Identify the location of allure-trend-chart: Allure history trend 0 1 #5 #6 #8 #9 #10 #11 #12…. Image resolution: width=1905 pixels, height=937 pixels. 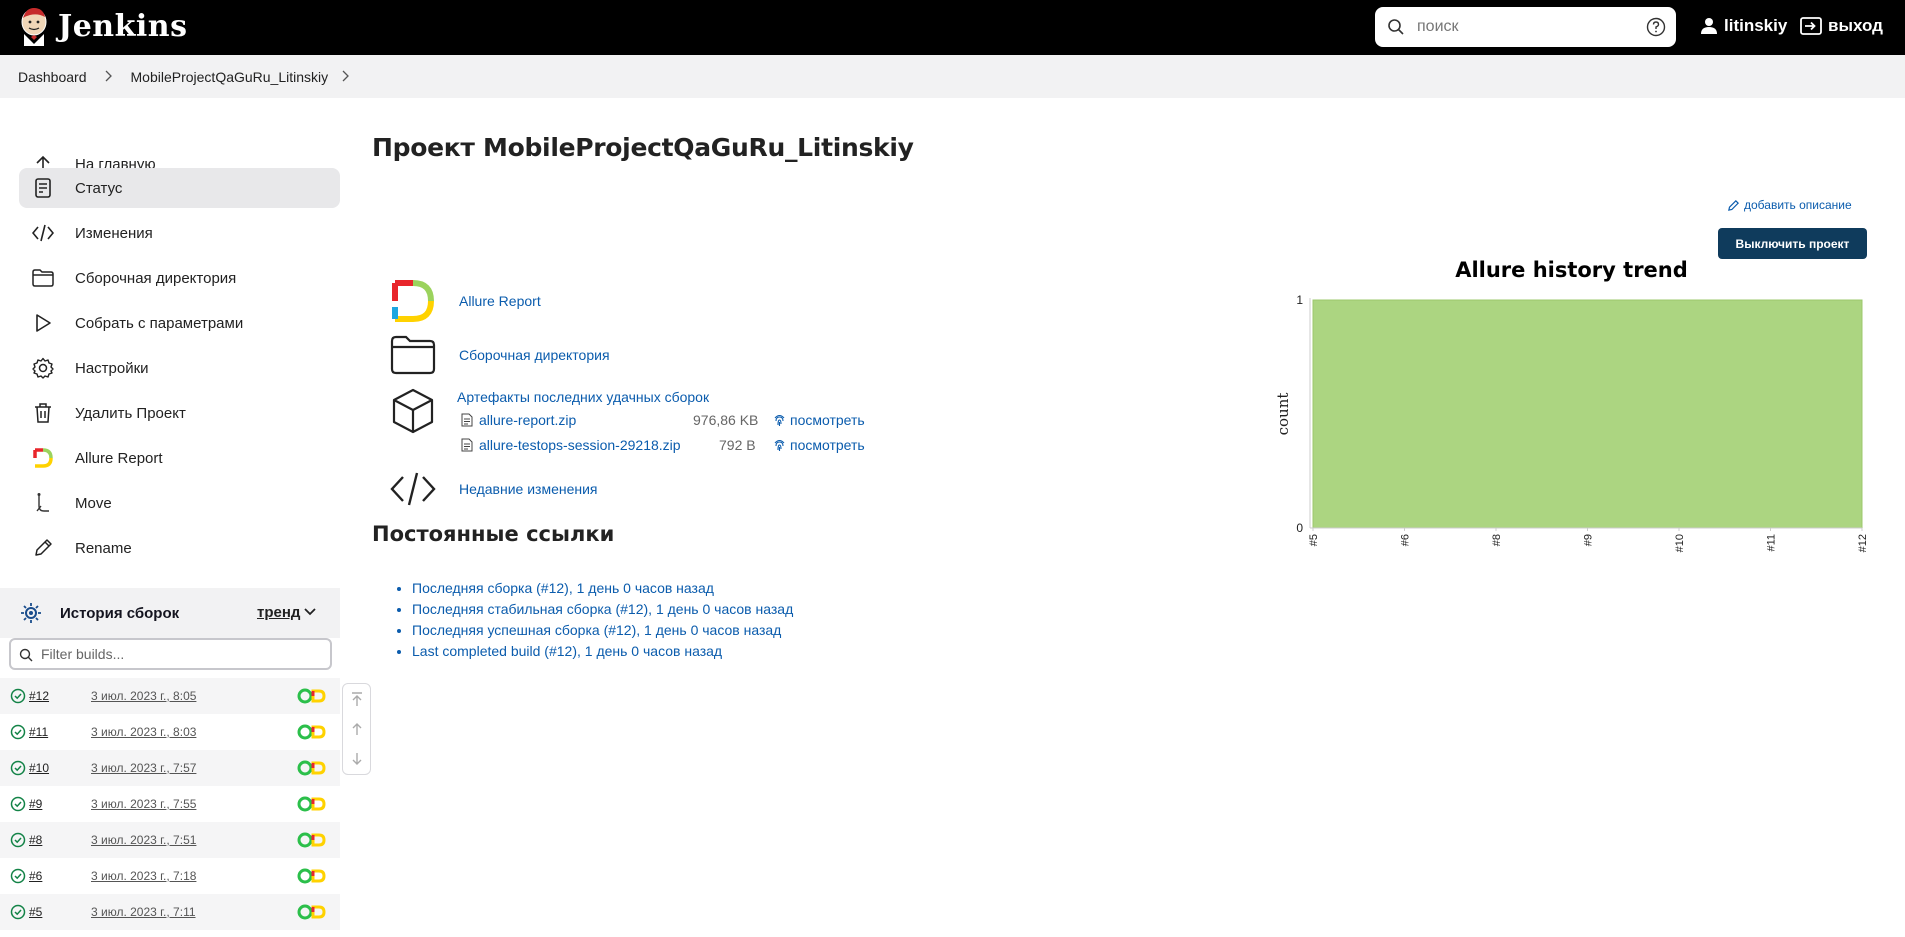
(1570, 413).